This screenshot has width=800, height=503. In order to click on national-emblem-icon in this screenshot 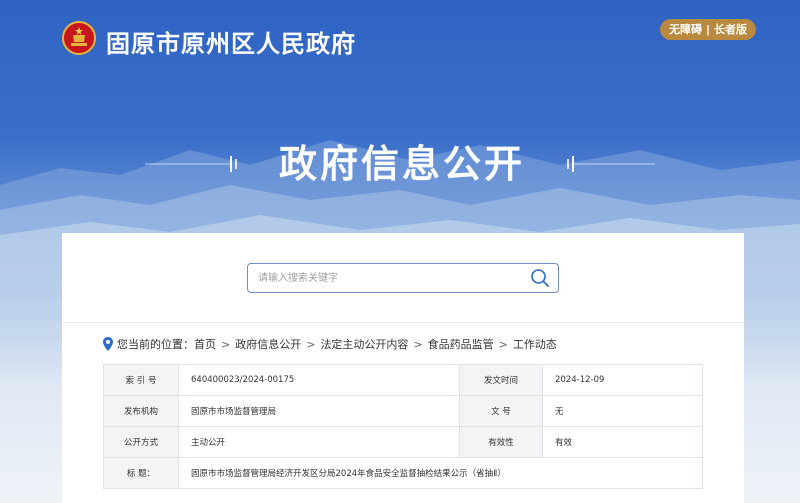, I will do `click(79, 38)`.